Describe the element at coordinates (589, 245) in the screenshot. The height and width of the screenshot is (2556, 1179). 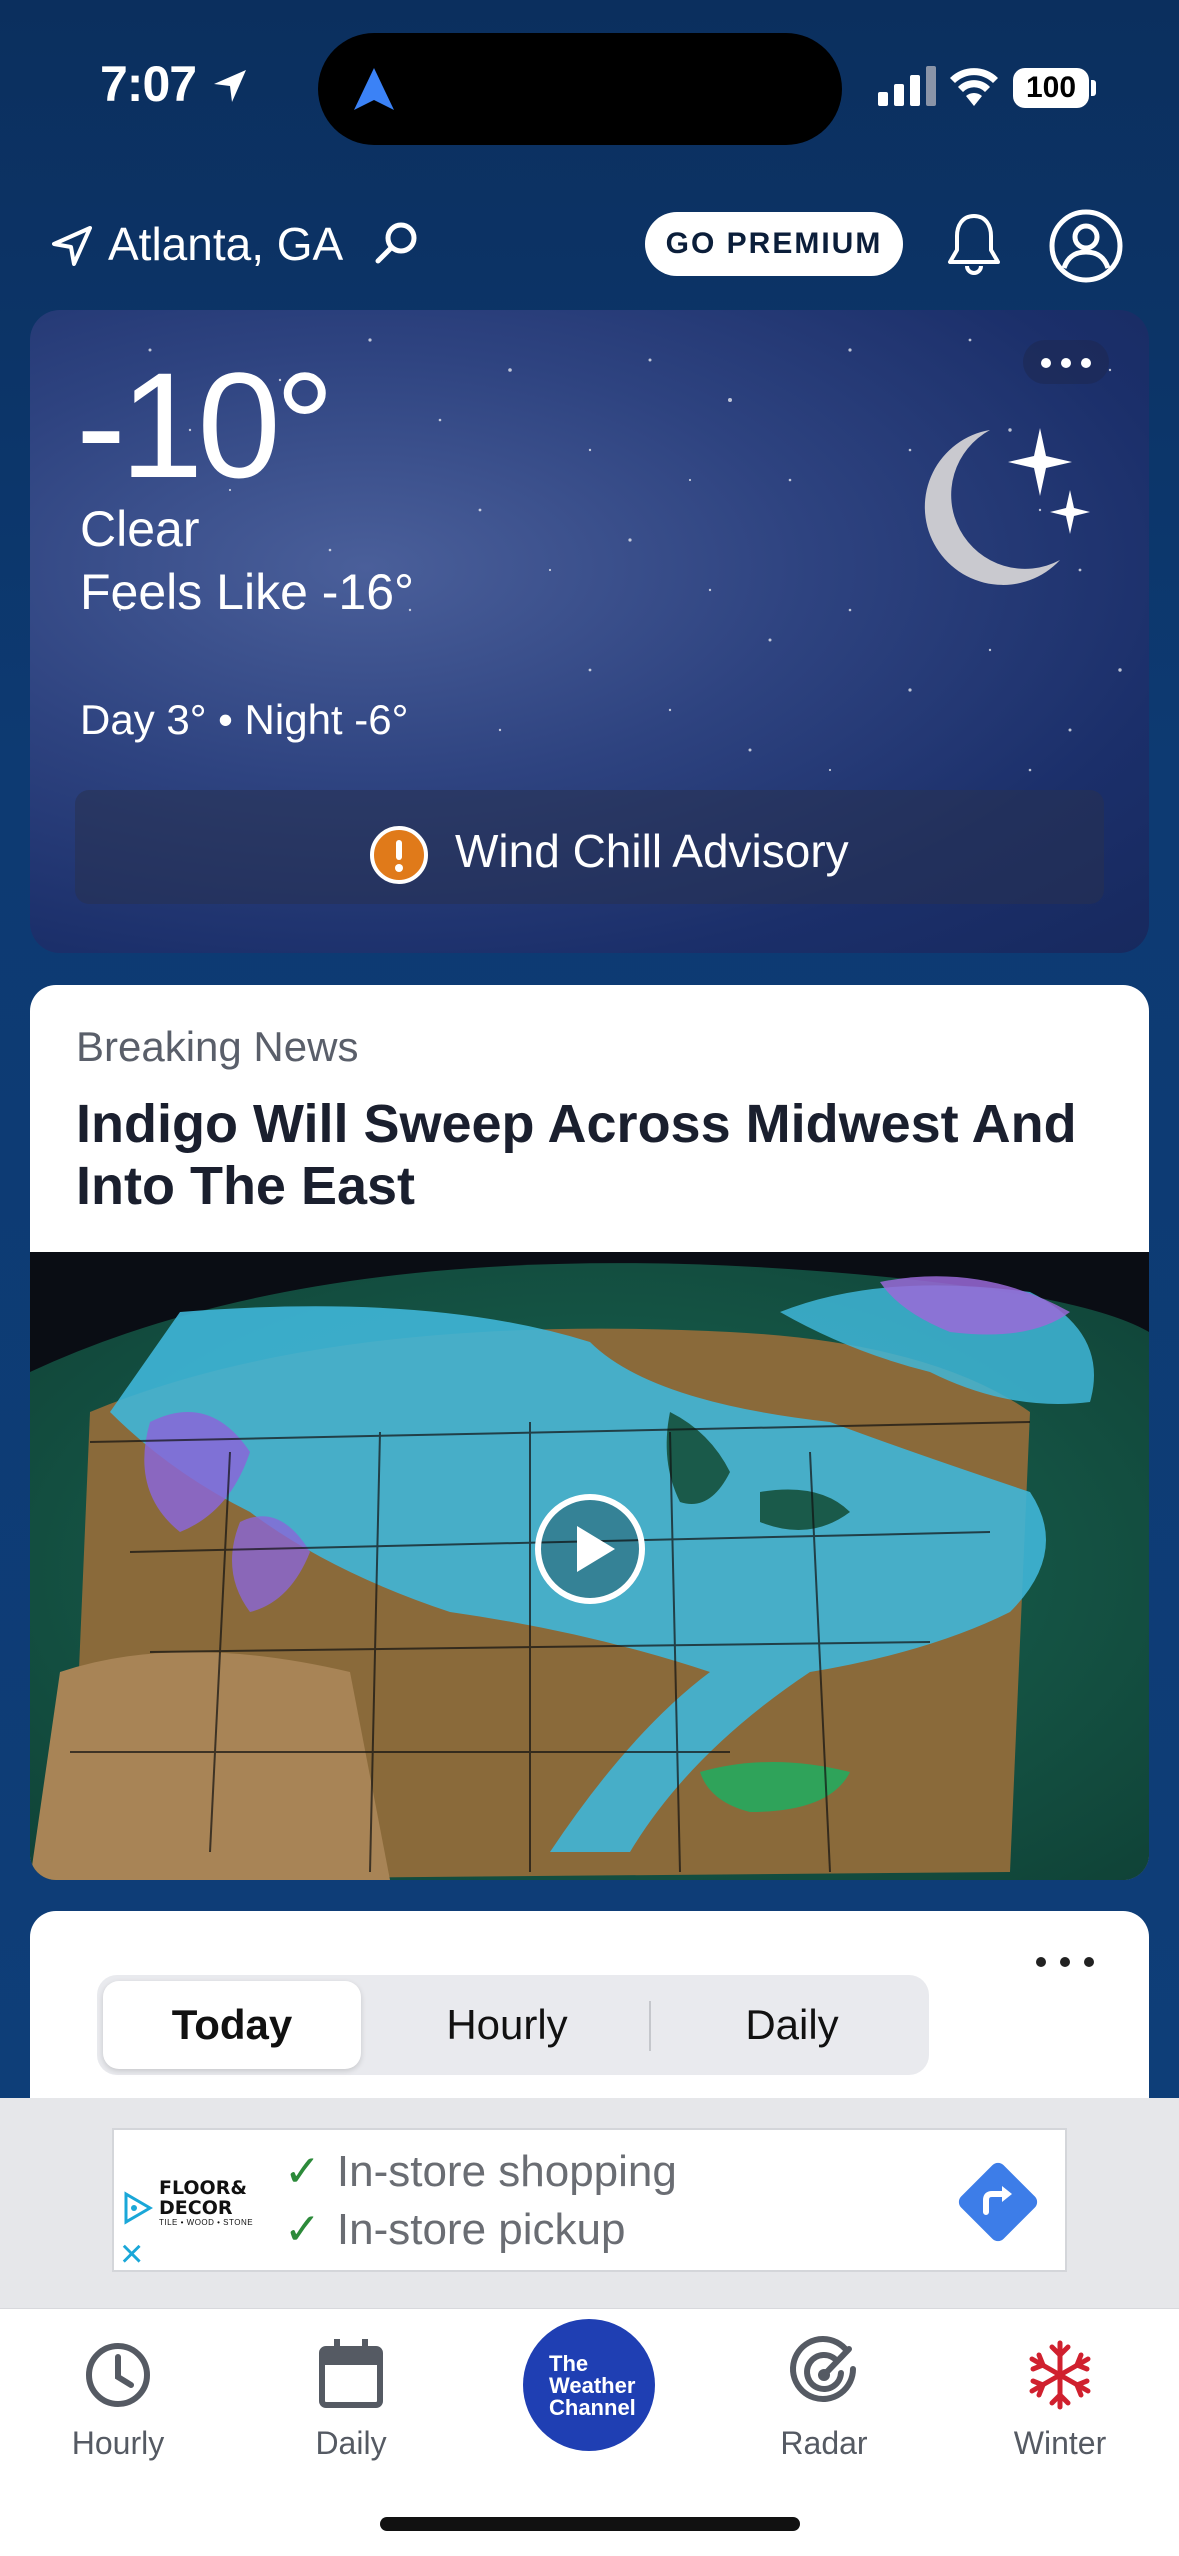
I see `app-header: Atlanta, GA GO PREMIUM` at that location.